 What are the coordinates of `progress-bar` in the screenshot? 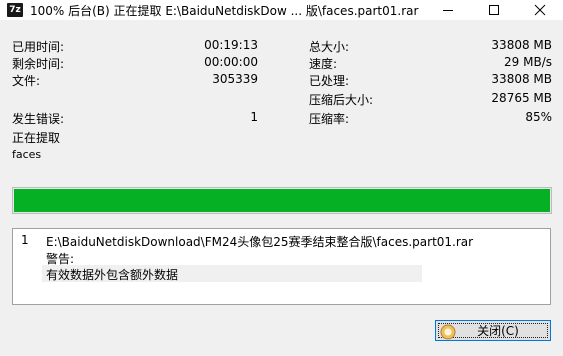 It's located at (282, 200).